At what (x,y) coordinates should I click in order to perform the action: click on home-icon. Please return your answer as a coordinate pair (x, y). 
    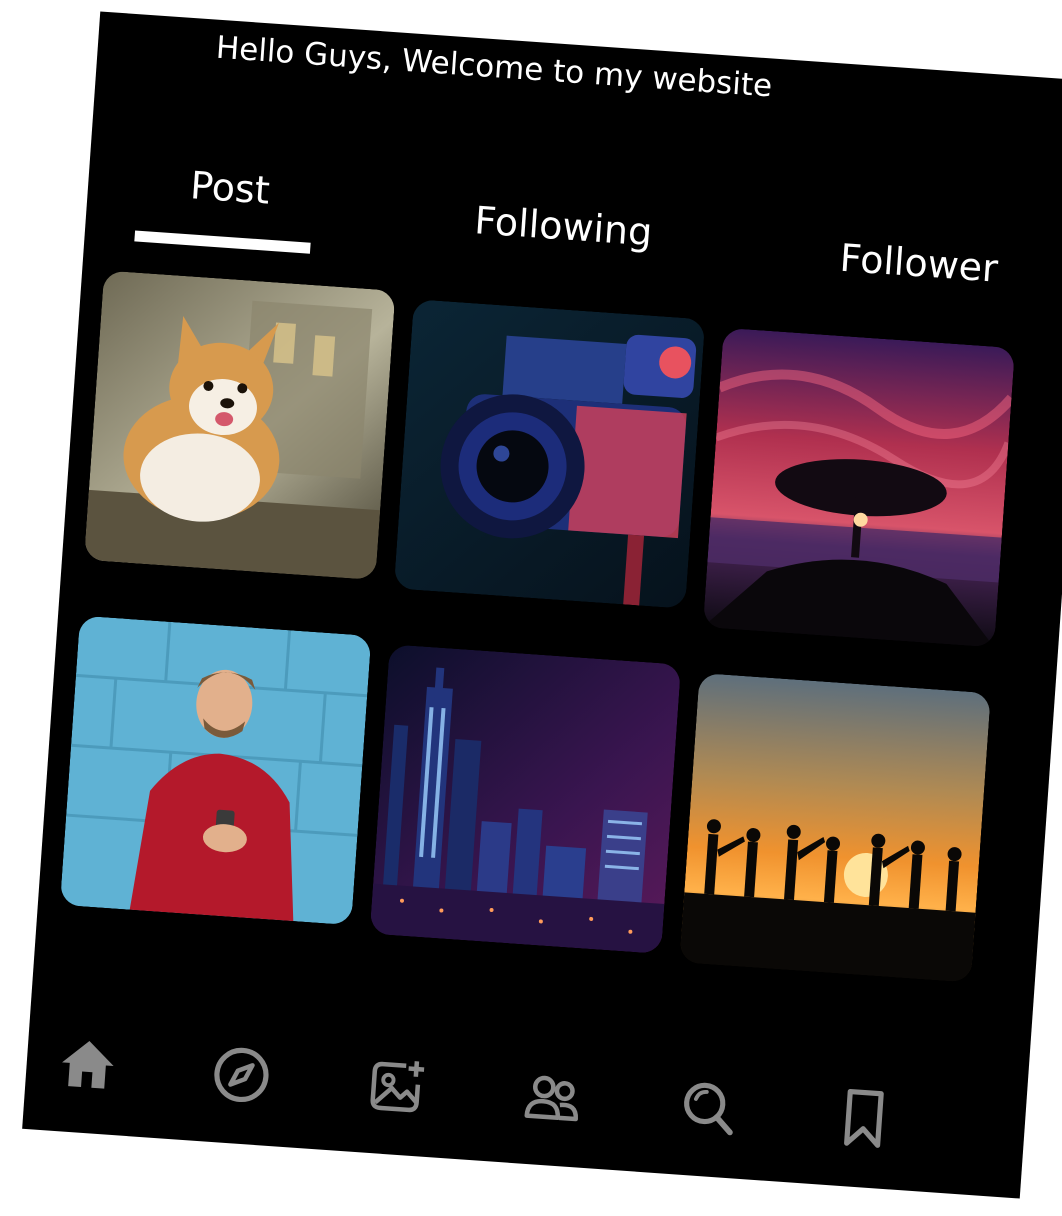
    Looking at the image, I should click on (88, 1064).